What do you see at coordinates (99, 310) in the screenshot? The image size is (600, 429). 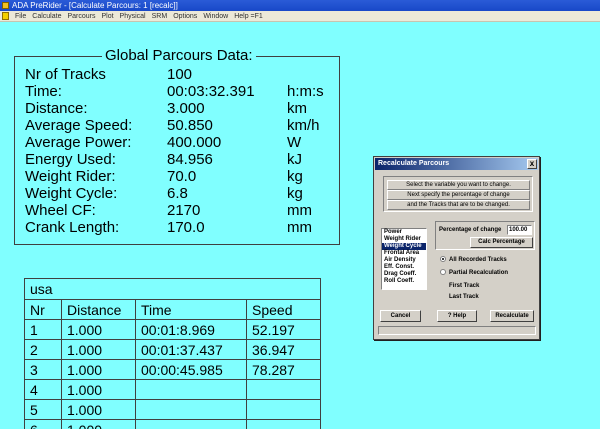 I see `column-header-distance: Distance` at bounding box center [99, 310].